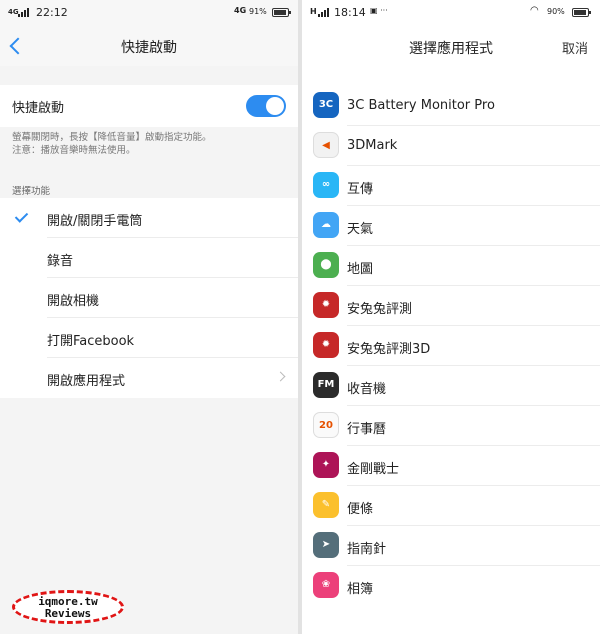 This screenshot has width=600, height=634. What do you see at coordinates (367, 429) in the screenshot?
I see `app-name: 行事曆` at bounding box center [367, 429].